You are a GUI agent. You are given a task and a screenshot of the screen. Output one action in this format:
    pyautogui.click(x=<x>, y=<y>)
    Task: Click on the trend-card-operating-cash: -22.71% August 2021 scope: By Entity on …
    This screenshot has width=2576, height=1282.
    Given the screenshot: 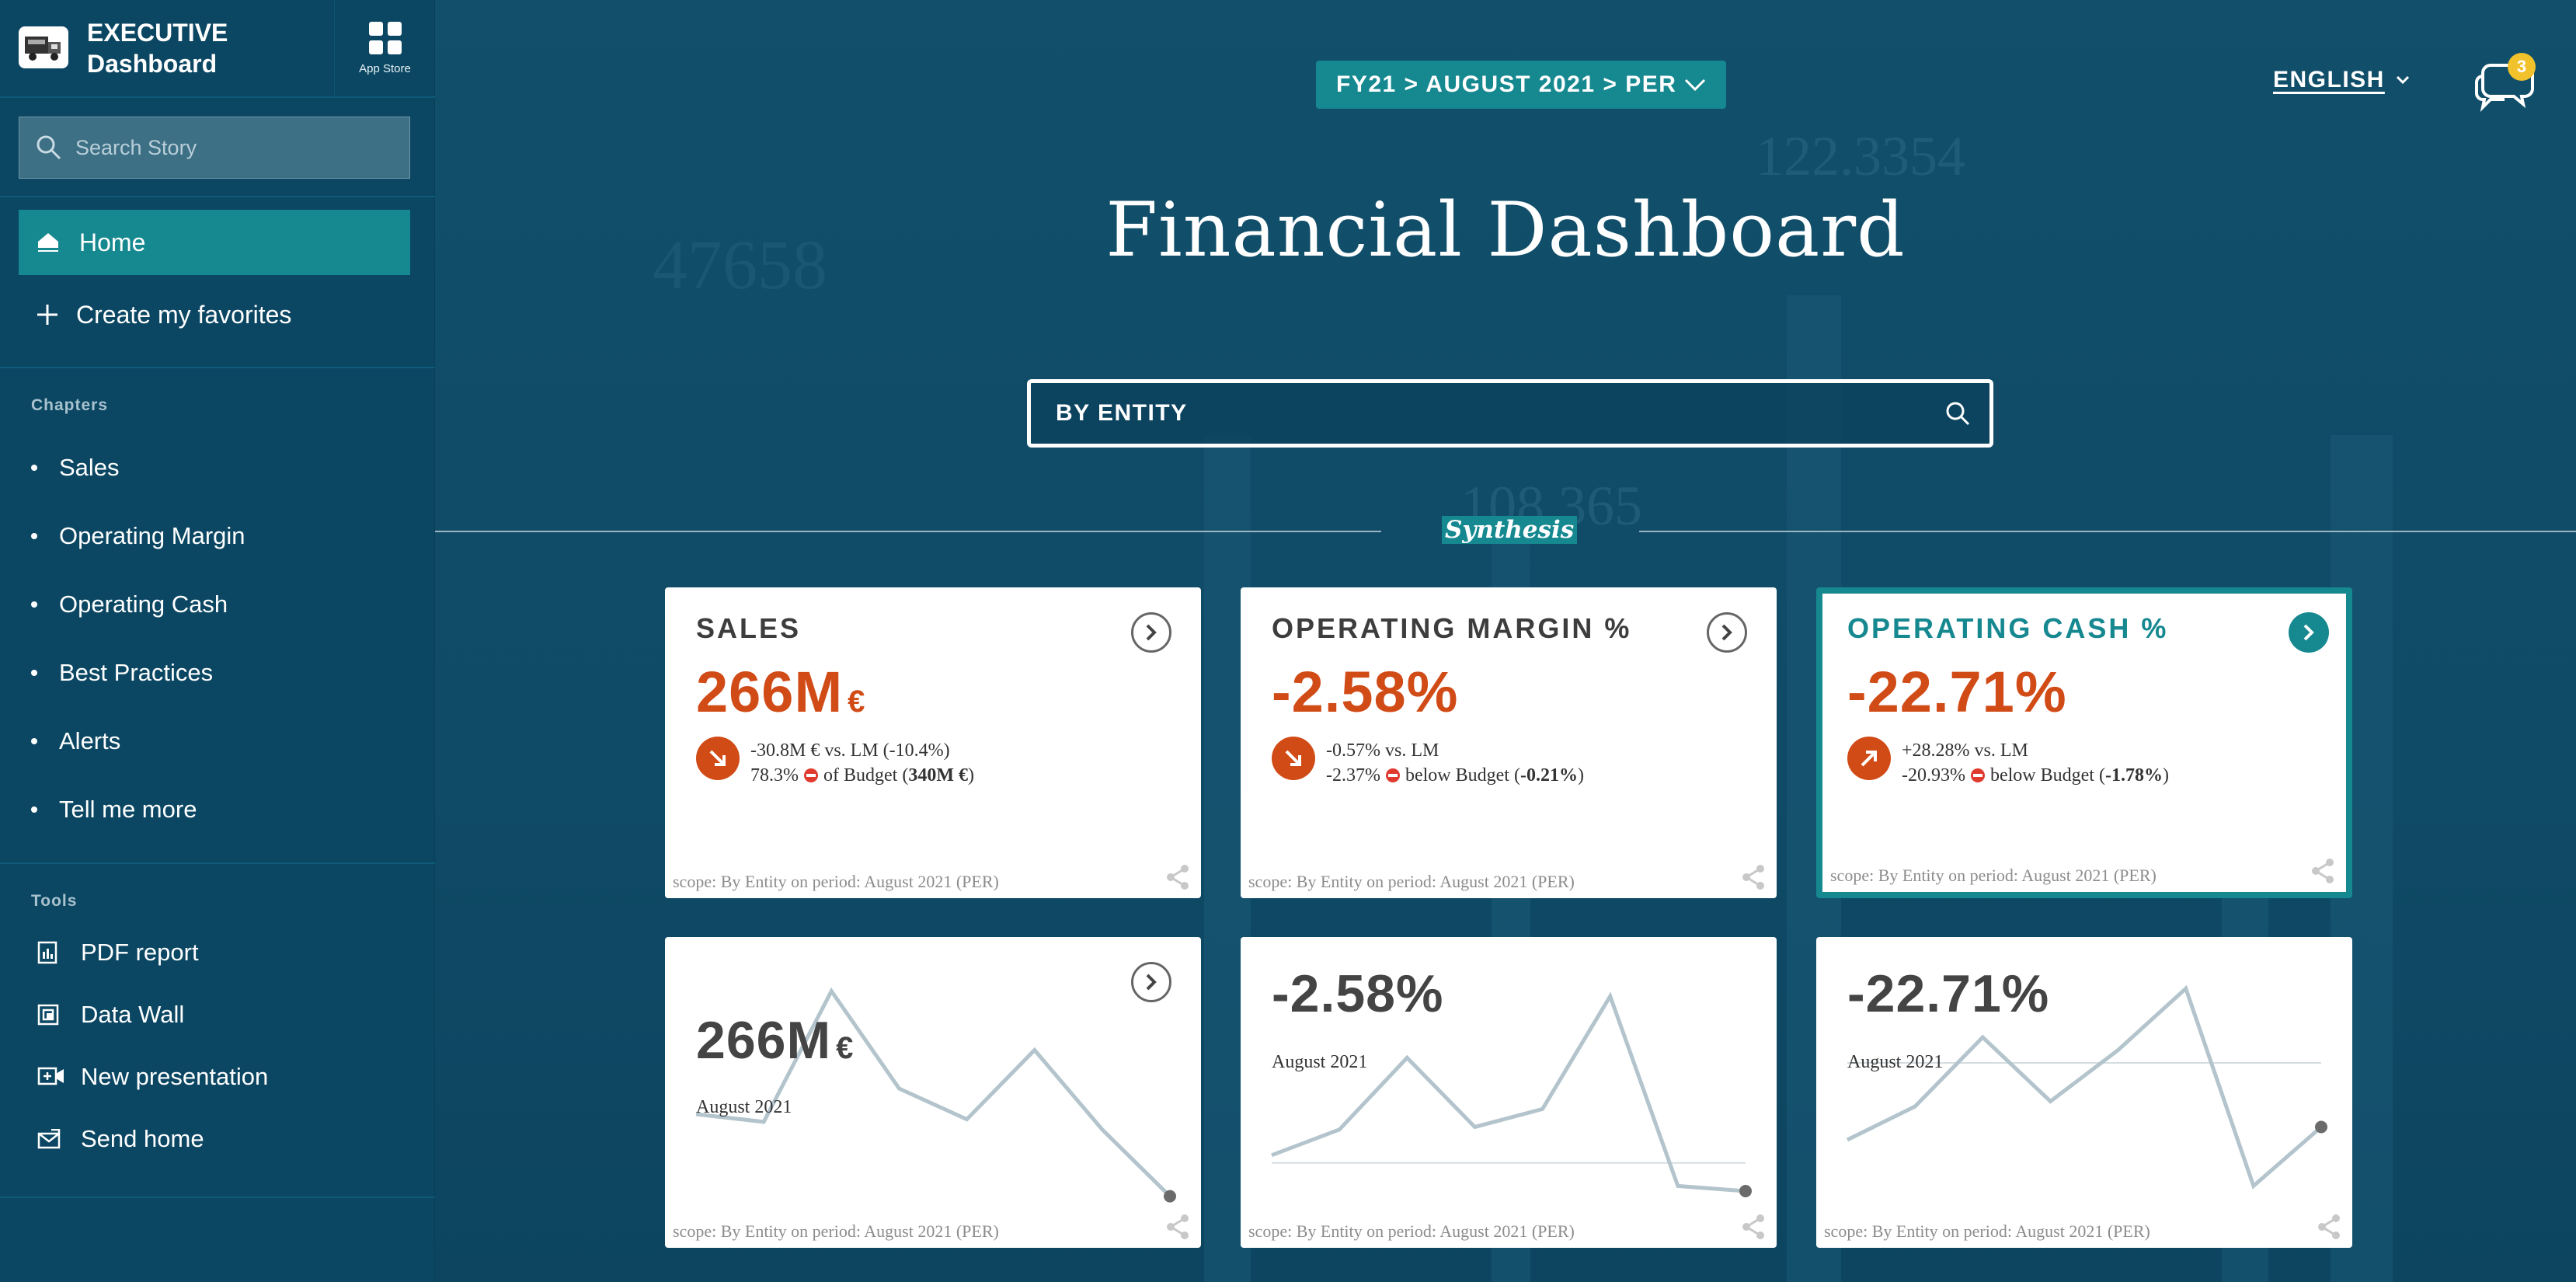 What is the action you would take?
    pyautogui.click(x=2084, y=1092)
    